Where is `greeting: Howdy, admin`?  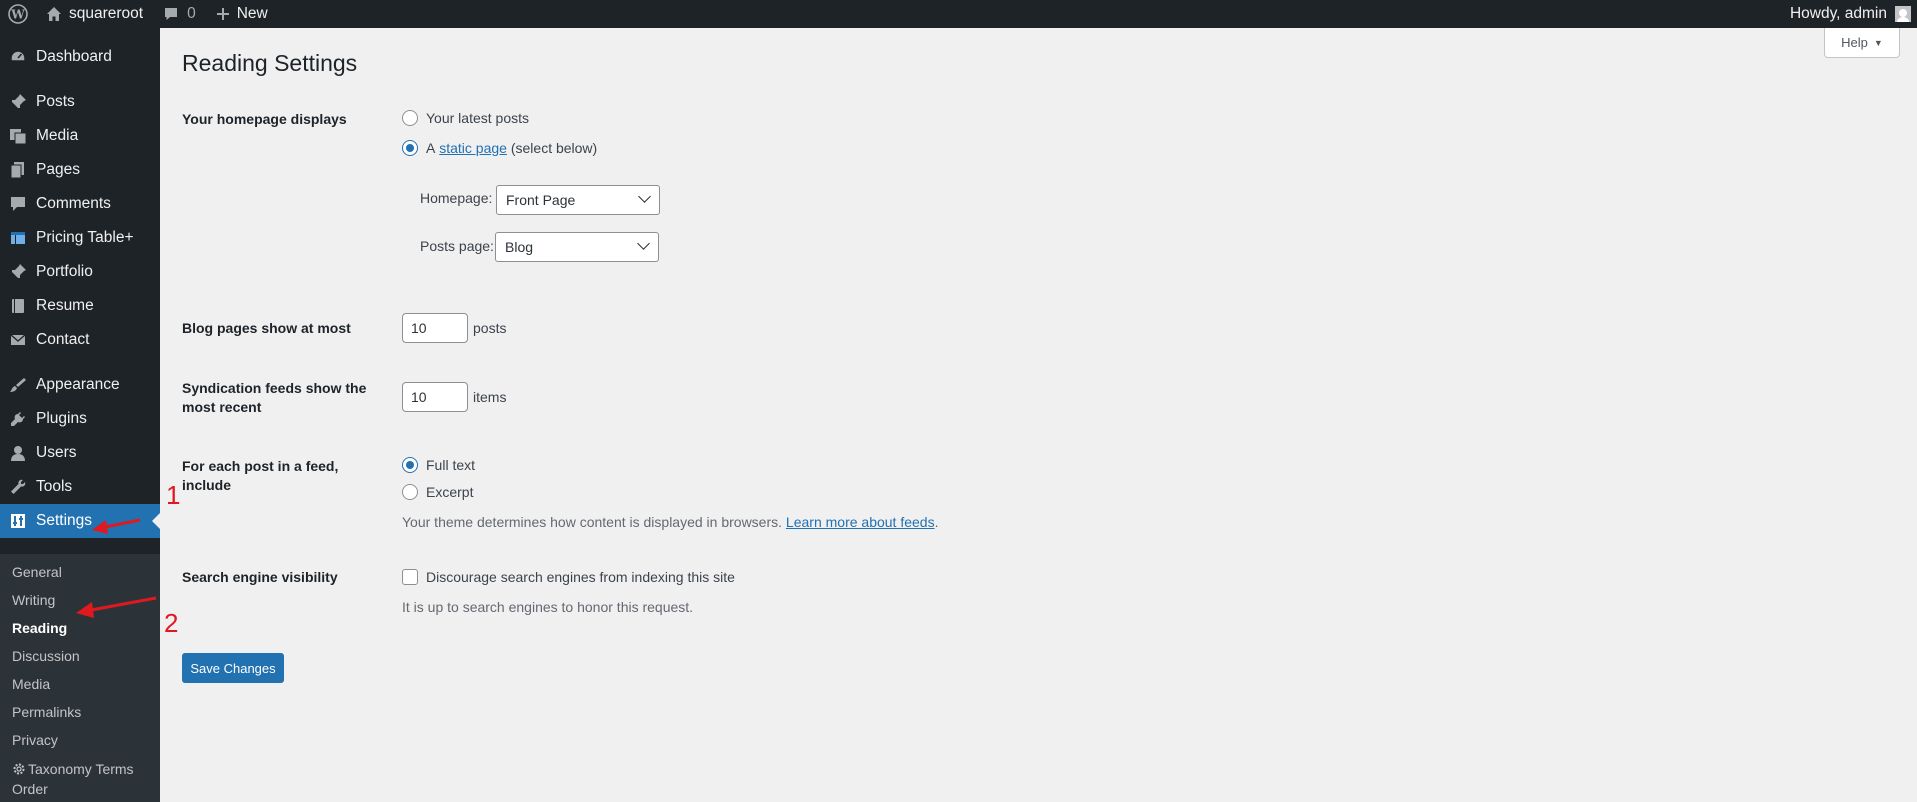
greeting: Howdy, admin is located at coordinates (1838, 13).